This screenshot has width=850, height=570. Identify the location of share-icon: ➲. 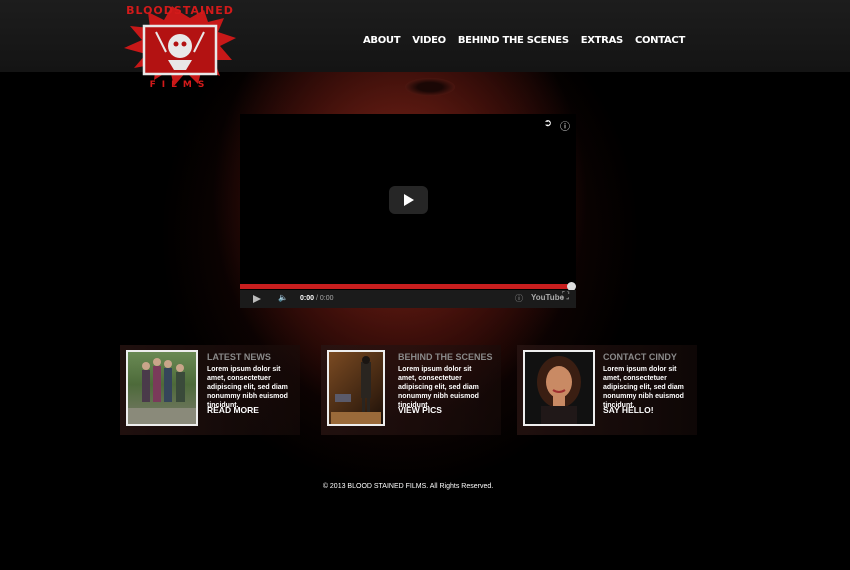
(548, 125).